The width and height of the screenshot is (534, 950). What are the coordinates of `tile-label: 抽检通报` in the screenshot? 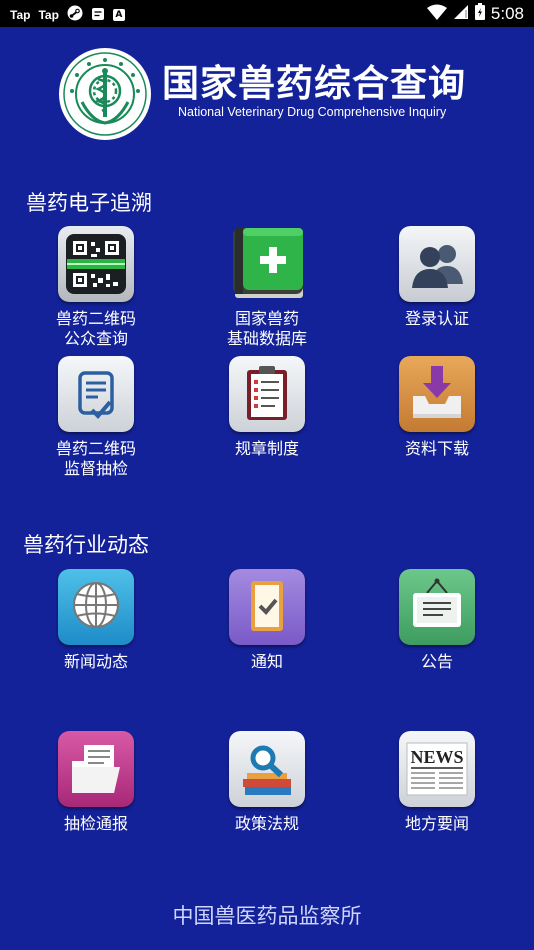 It's located at (95, 823).